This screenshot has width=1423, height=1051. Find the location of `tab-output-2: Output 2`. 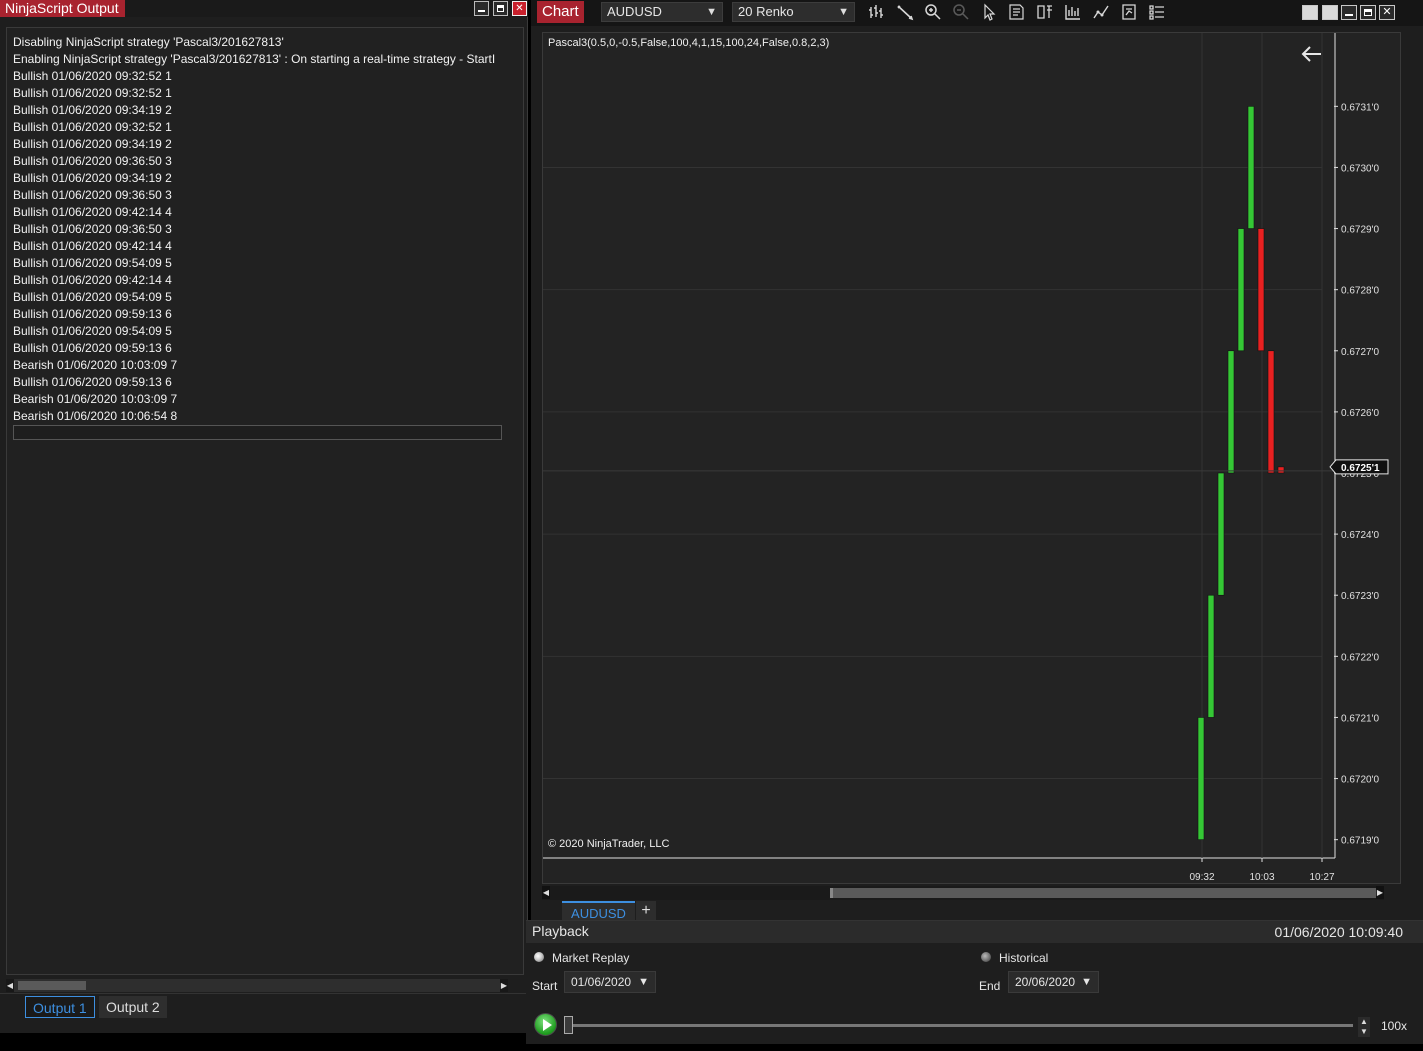

tab-output-2: Output 2 is located at coordinates (133, 1007).